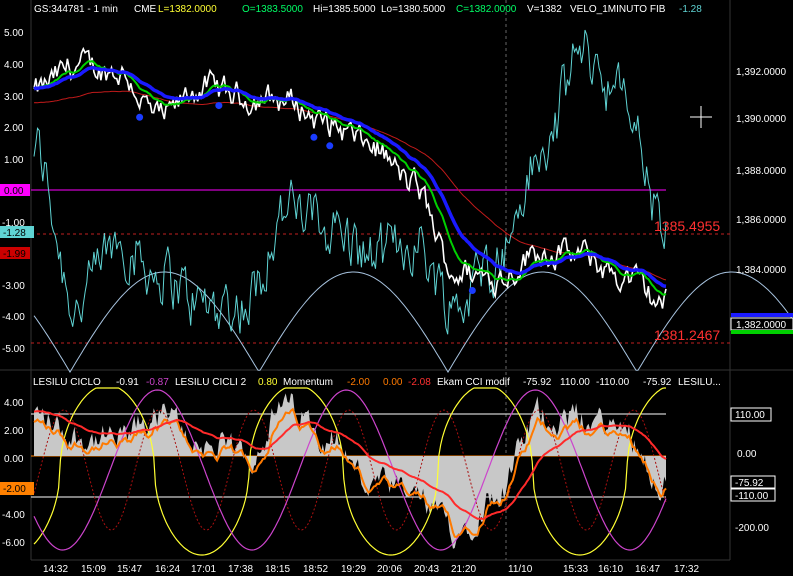 Image resolution: width=793 pixels, height=576 pixels. What do you see at coordinates (76, 9) in the screenshot?
I see `symbol-label: GS:344781 - 1 min` at bounding box center [76, 9].